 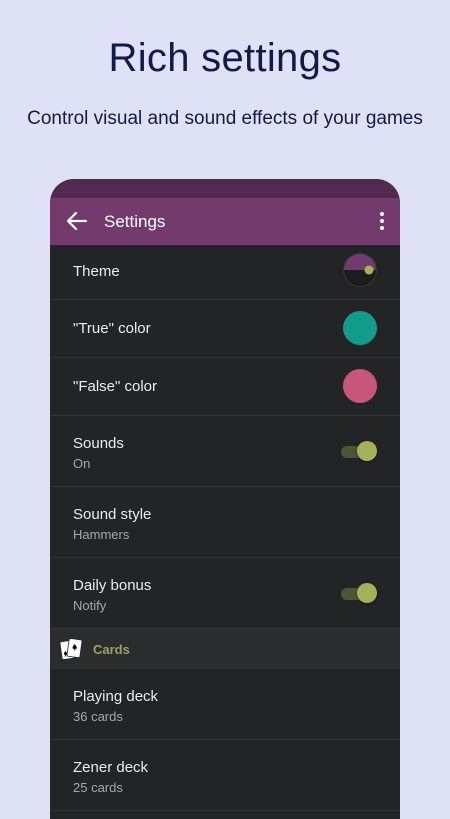 I want to click on setting-theme: Theme, so click(x=225, y=272).